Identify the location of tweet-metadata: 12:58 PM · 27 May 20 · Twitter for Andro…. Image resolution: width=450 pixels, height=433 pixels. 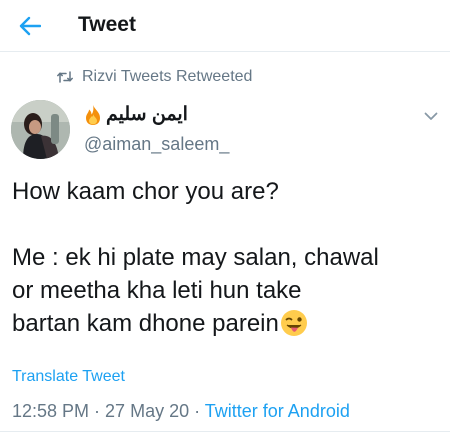
(181, 411).